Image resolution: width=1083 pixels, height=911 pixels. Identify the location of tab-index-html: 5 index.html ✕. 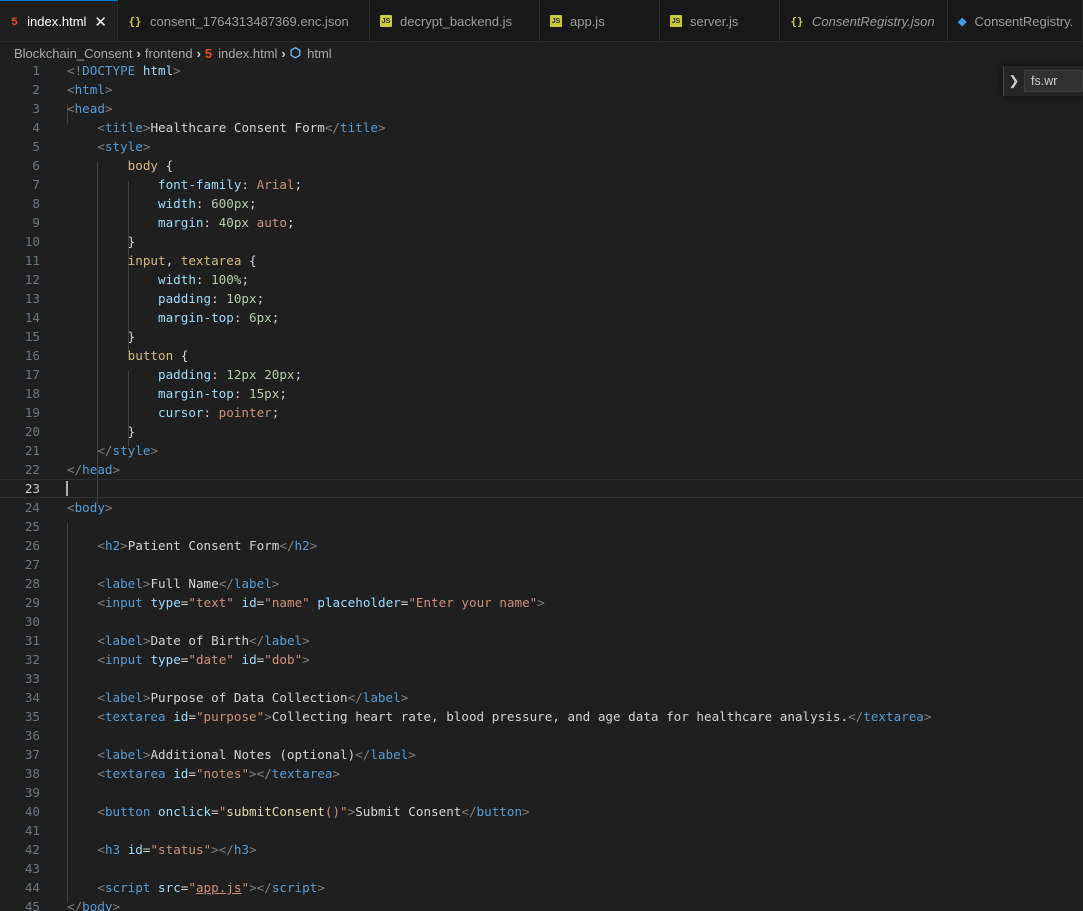
(59, 20).